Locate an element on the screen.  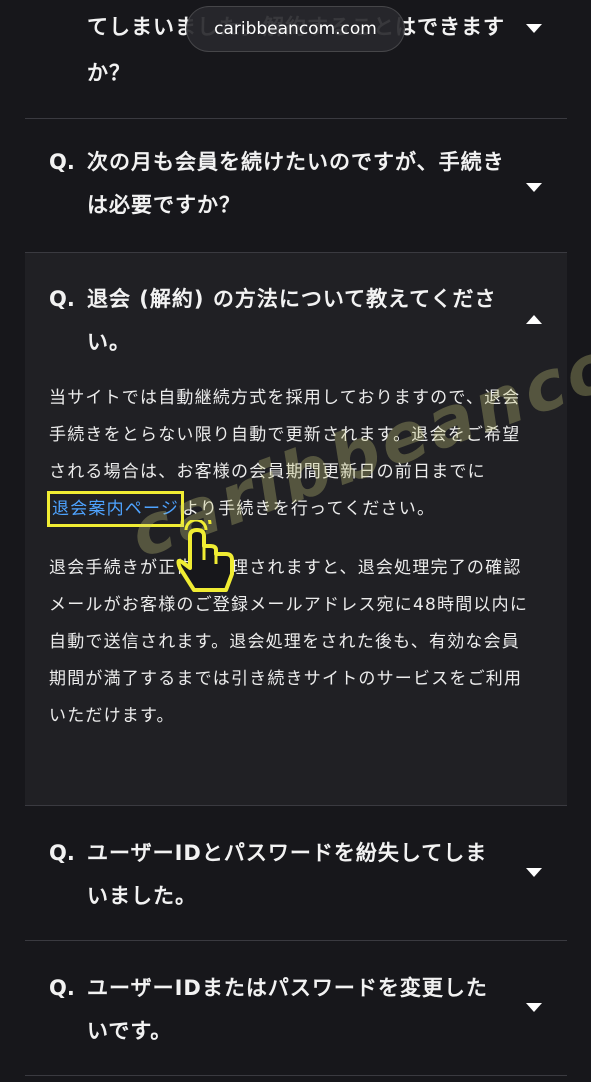
faq-item: Q. ユーザーIDとパスワードを紛失してしまいました。 is located at coordinates (296, 873).